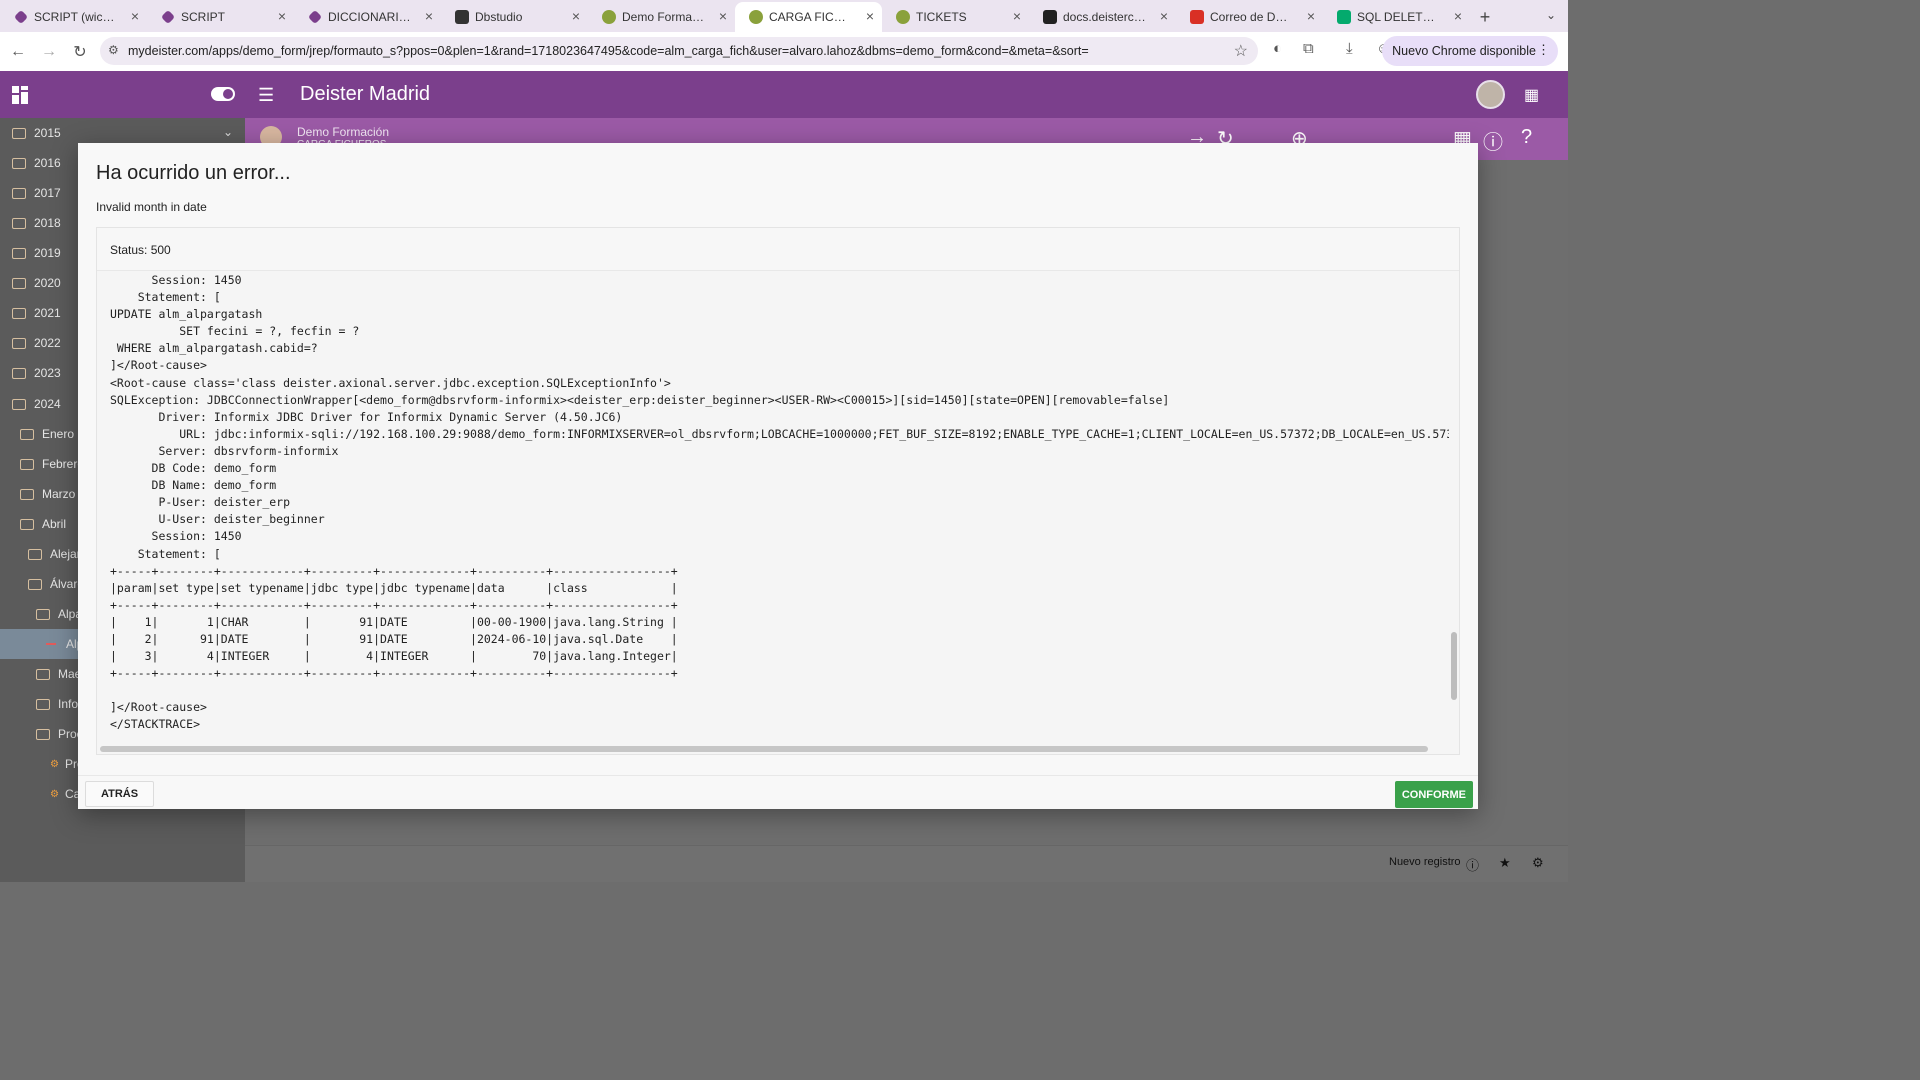  Describe the element at coordinates (367, 17) in the screenshot. I see `browser-tab: DICCIONARIO DE C×` at that location.